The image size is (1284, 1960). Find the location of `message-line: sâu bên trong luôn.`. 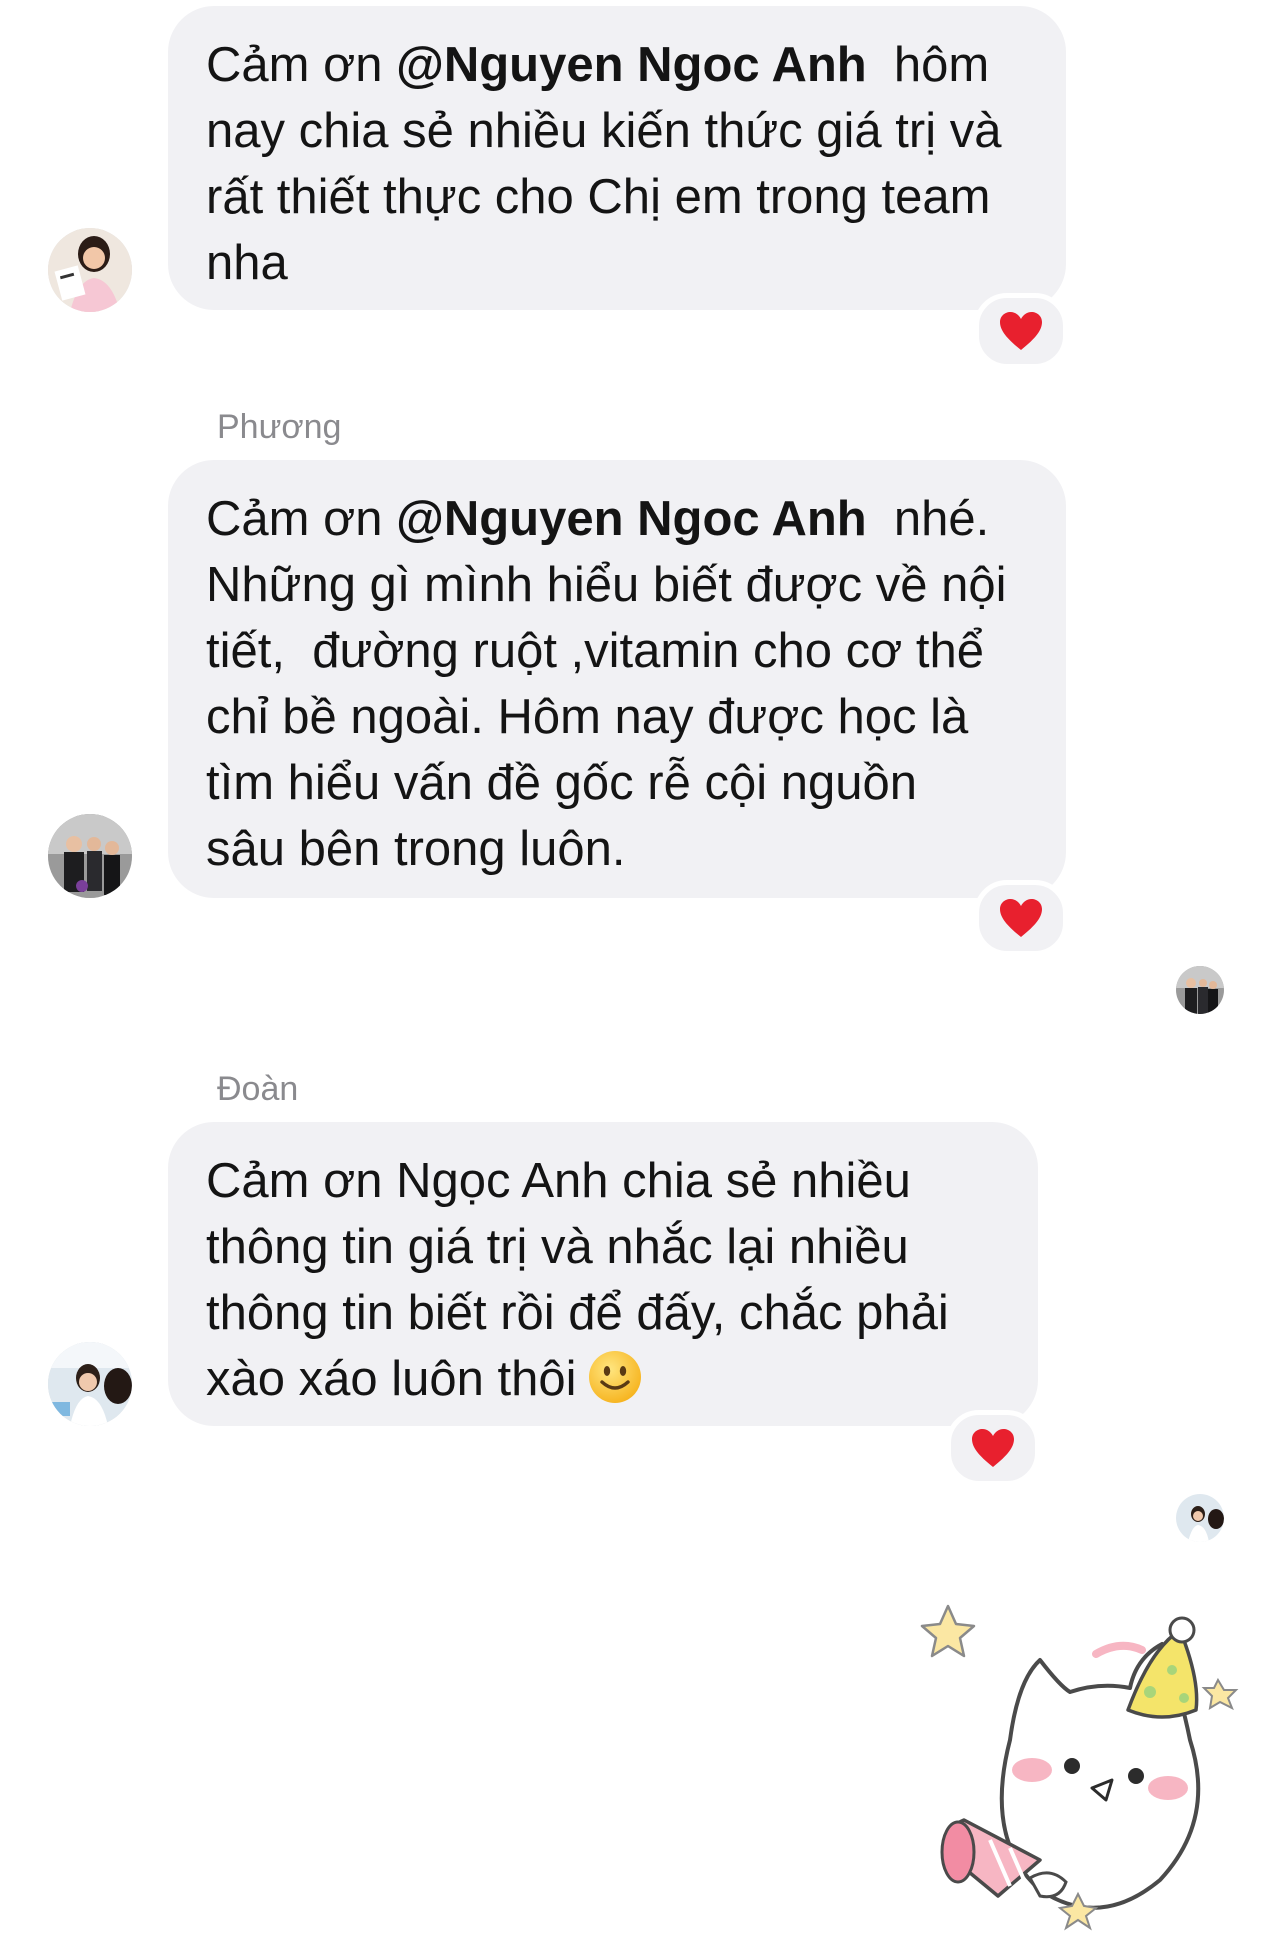

message-line: sâu bên trong luôn. is located at coordinates (416, 849).